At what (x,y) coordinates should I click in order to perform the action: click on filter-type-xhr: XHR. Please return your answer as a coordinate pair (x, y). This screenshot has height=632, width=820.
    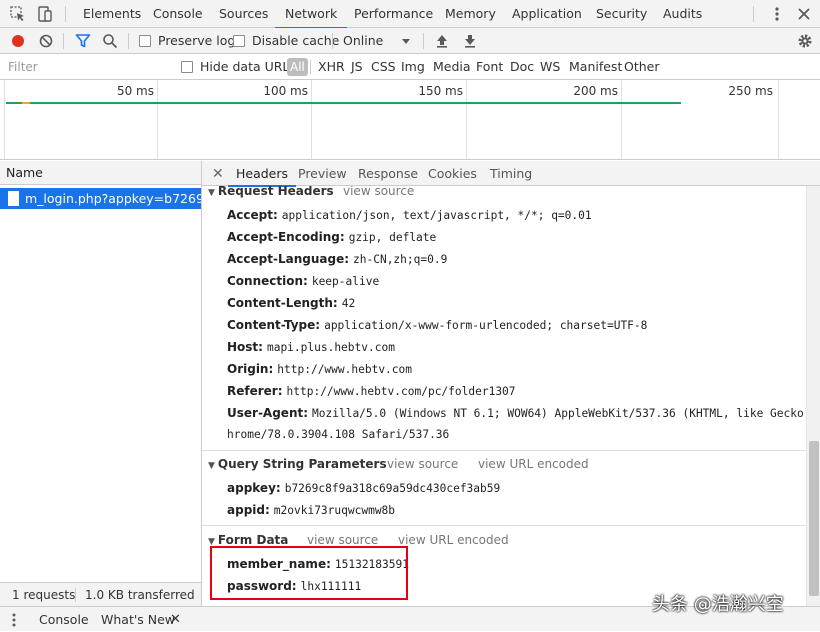
    Looking at the image, I should click on (331, 67).